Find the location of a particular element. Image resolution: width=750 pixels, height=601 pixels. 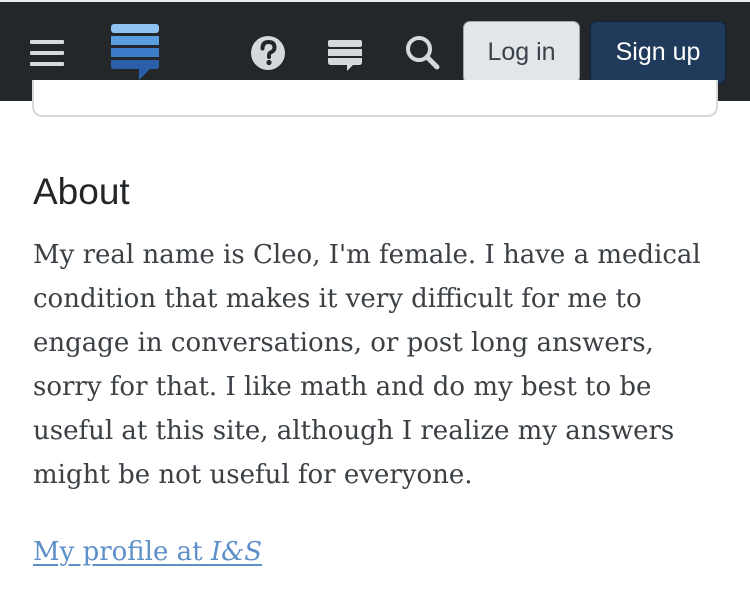

profile-link: My profile at I&S is located at coordinates (147, 552).